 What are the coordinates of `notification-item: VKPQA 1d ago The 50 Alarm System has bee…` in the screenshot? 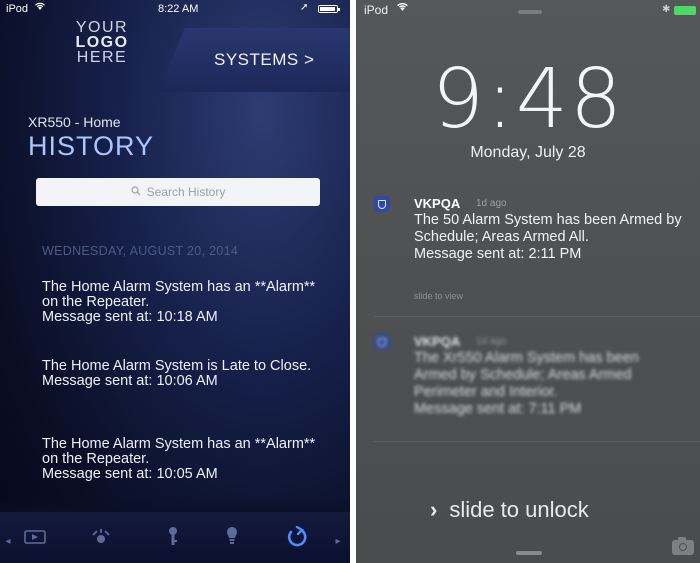 It's located at (537, 251).